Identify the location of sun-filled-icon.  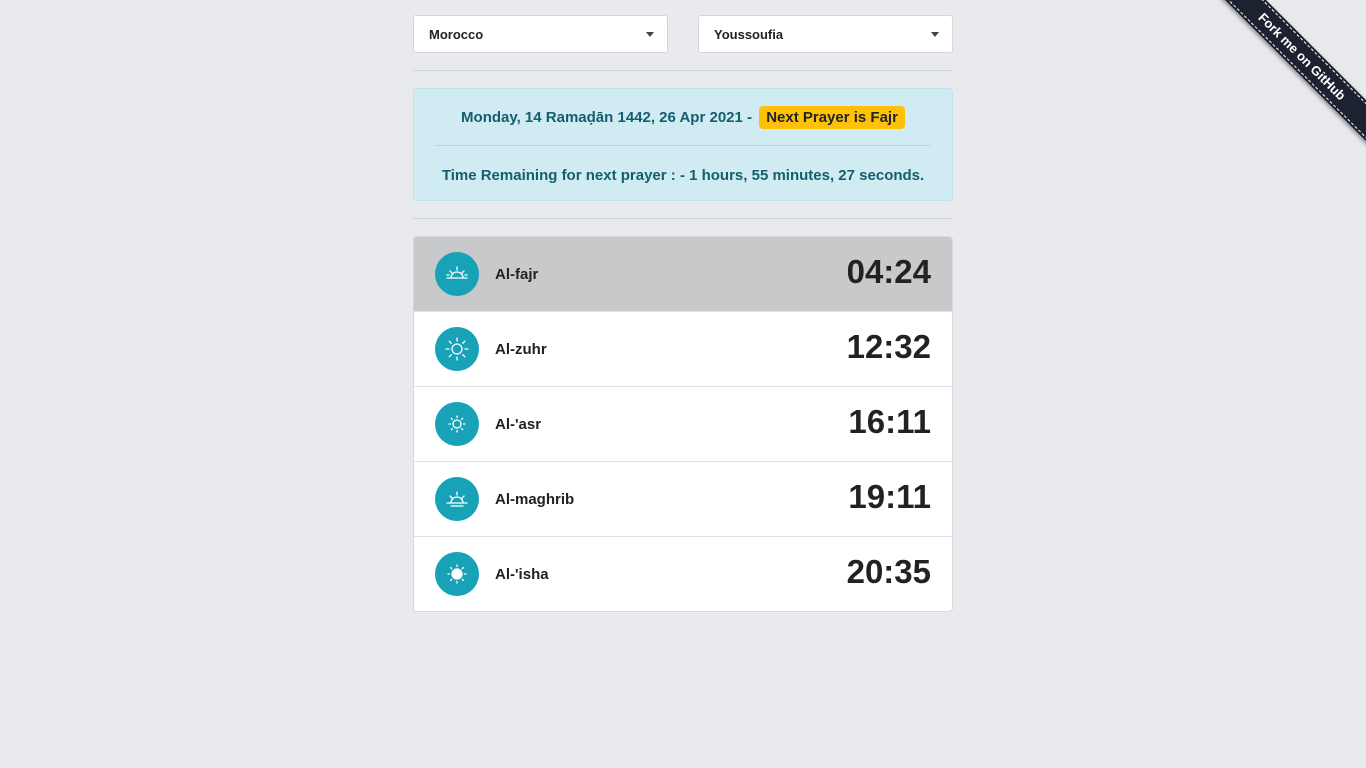
(457, 574).